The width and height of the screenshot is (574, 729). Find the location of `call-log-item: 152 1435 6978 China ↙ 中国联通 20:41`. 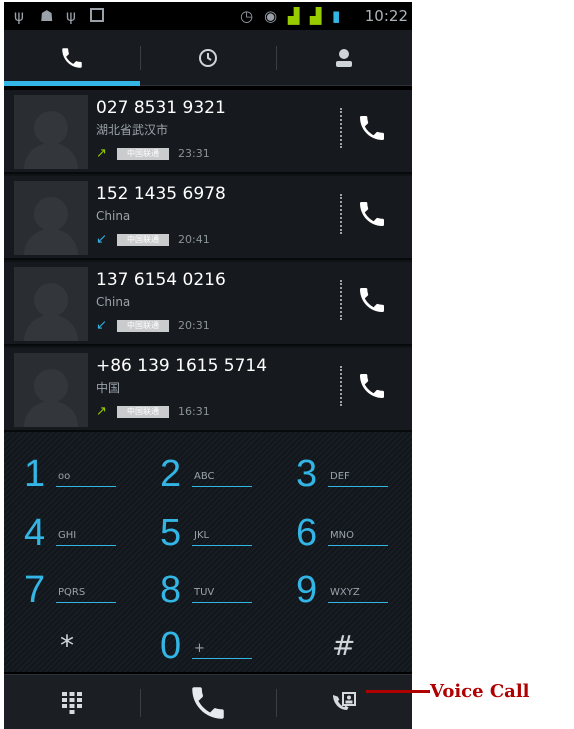

call-log-item: 152 1435 6978 China ↙ 中国联通 20:41 is located at coordinates (208, 218).